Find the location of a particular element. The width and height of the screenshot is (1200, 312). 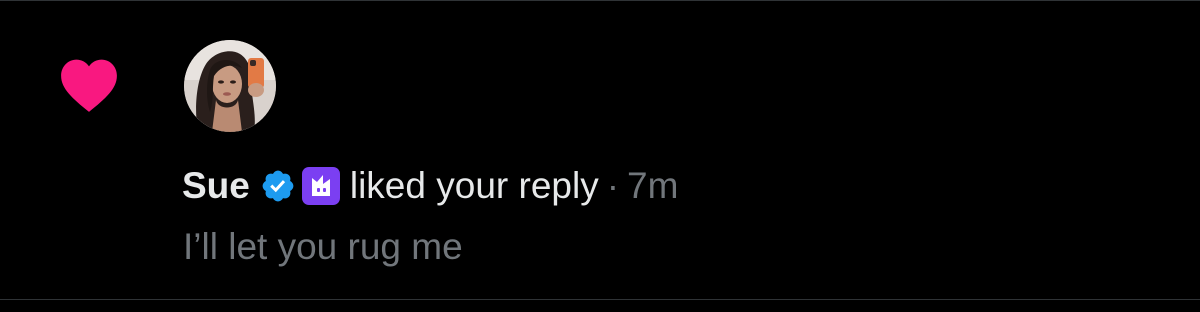

bottom-divider is located at coordinates (600, 299).